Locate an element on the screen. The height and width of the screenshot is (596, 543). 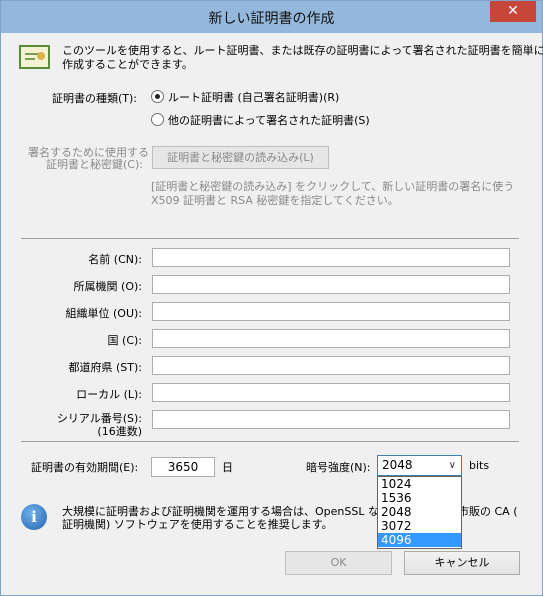
field-label-l: ローカル (L): is located at coordinates (109, 394).